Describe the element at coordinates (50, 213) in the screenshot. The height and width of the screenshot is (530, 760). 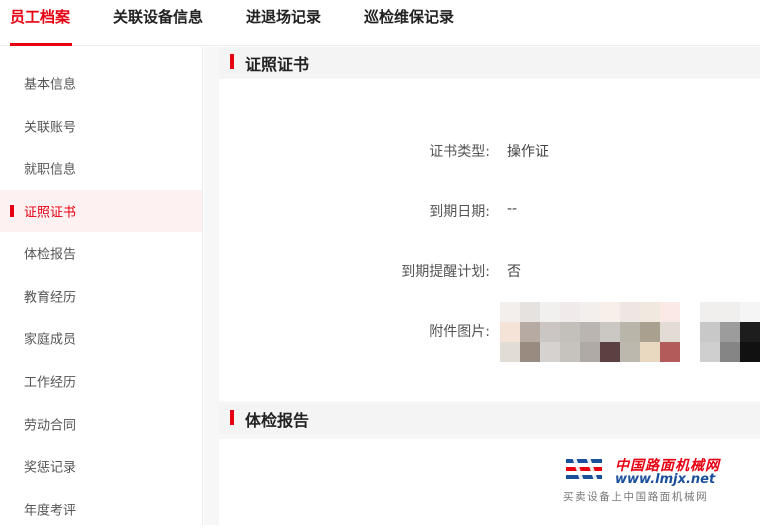
I see `sidebar-item-label: 证照证书` at that location.